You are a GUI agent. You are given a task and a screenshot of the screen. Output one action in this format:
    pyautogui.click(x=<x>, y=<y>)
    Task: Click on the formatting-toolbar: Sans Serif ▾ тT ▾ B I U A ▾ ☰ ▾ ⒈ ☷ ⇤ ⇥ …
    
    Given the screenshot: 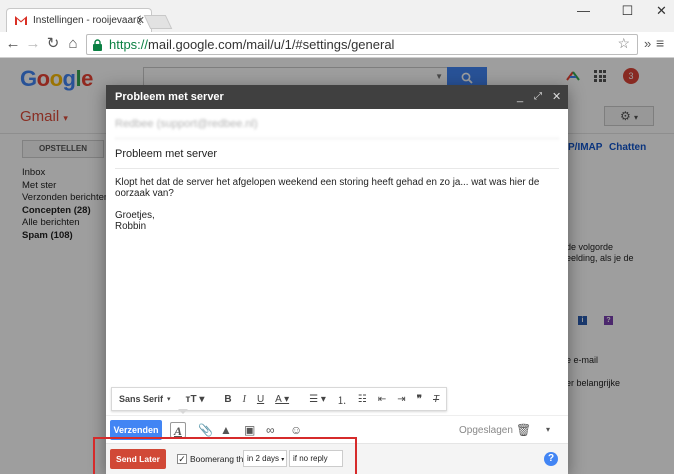 What is the action you would take?
    pyautogui.click(x=279, y=399)
    